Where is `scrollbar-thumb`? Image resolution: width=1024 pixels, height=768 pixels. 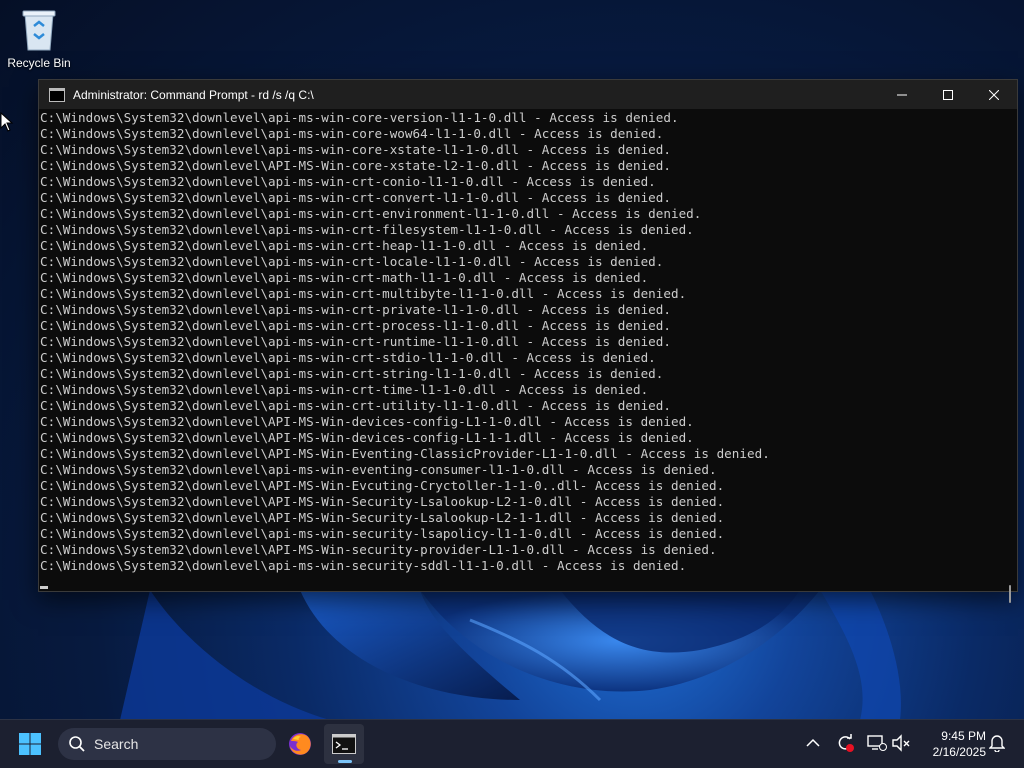 scrollbar-thumb is located at coordinates (1010, 594).